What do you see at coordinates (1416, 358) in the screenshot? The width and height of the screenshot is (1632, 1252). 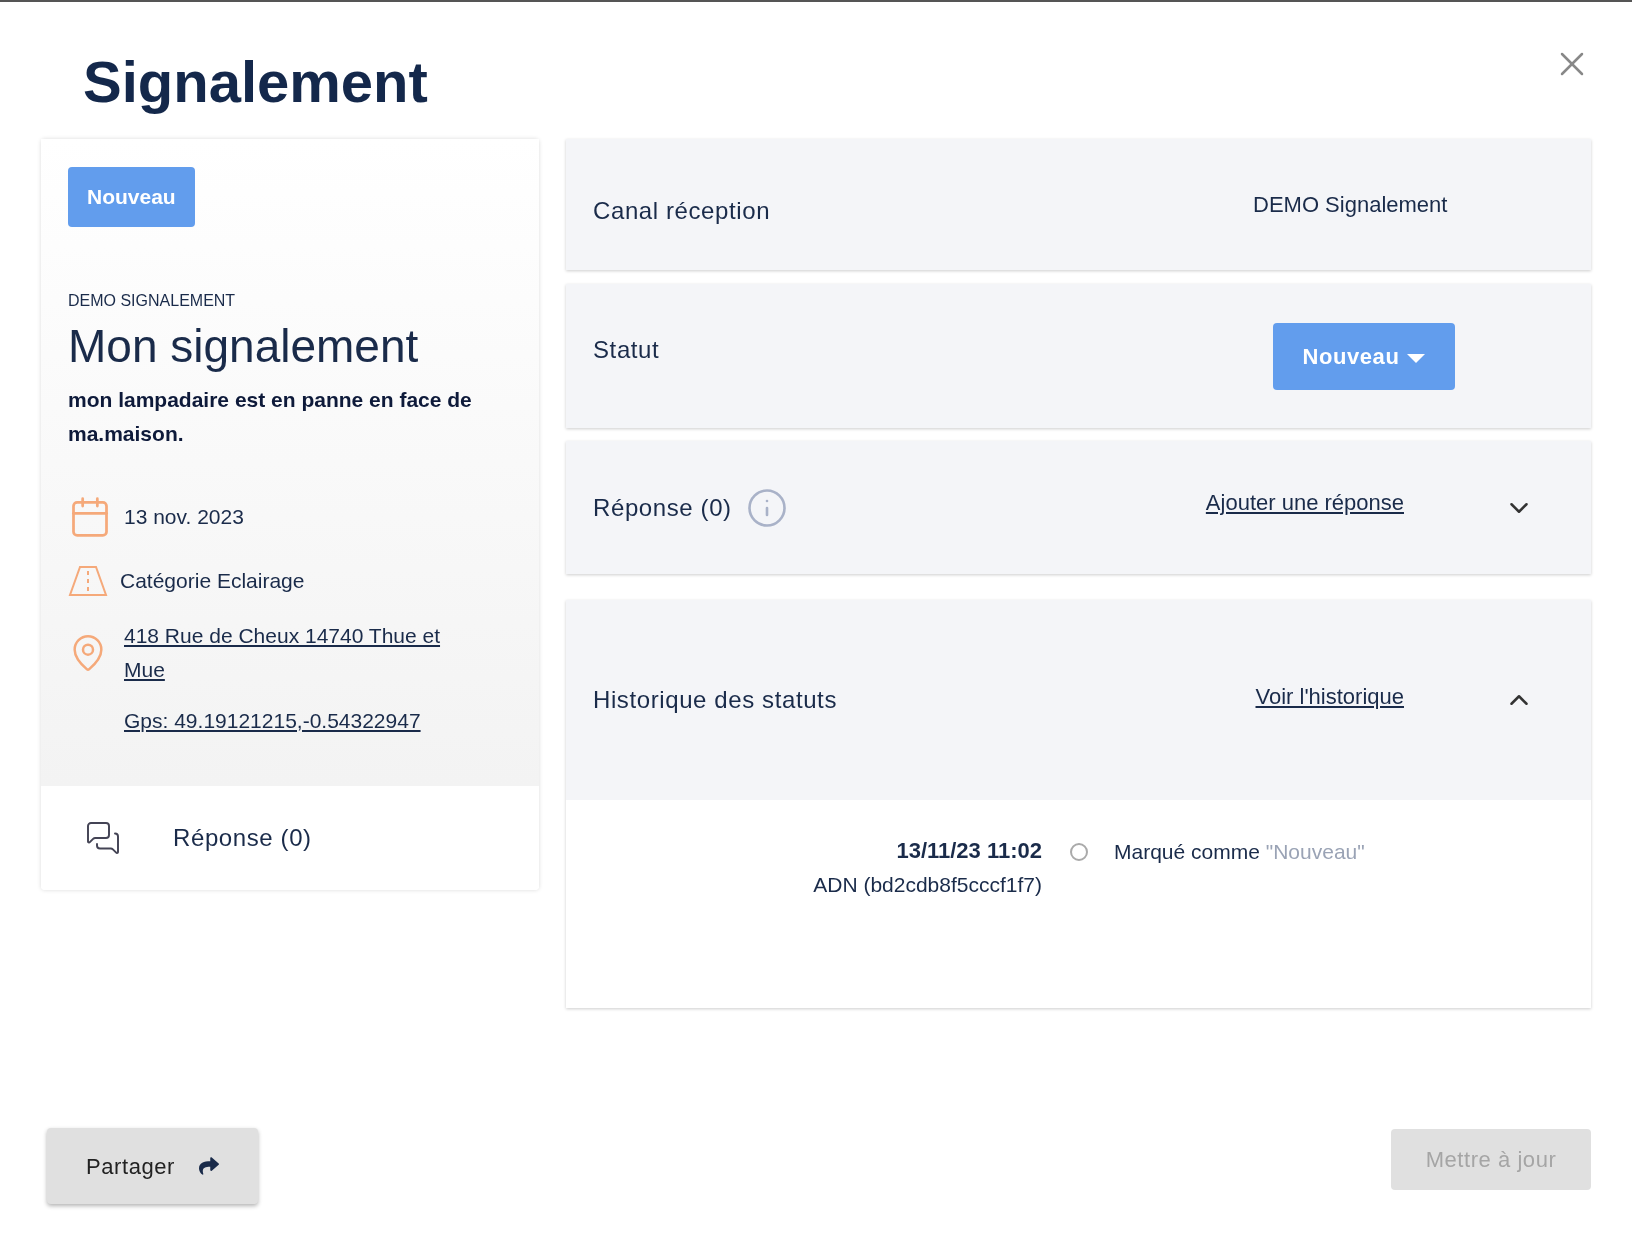 I see `caret-icon` at bounding box center [1416, 358].